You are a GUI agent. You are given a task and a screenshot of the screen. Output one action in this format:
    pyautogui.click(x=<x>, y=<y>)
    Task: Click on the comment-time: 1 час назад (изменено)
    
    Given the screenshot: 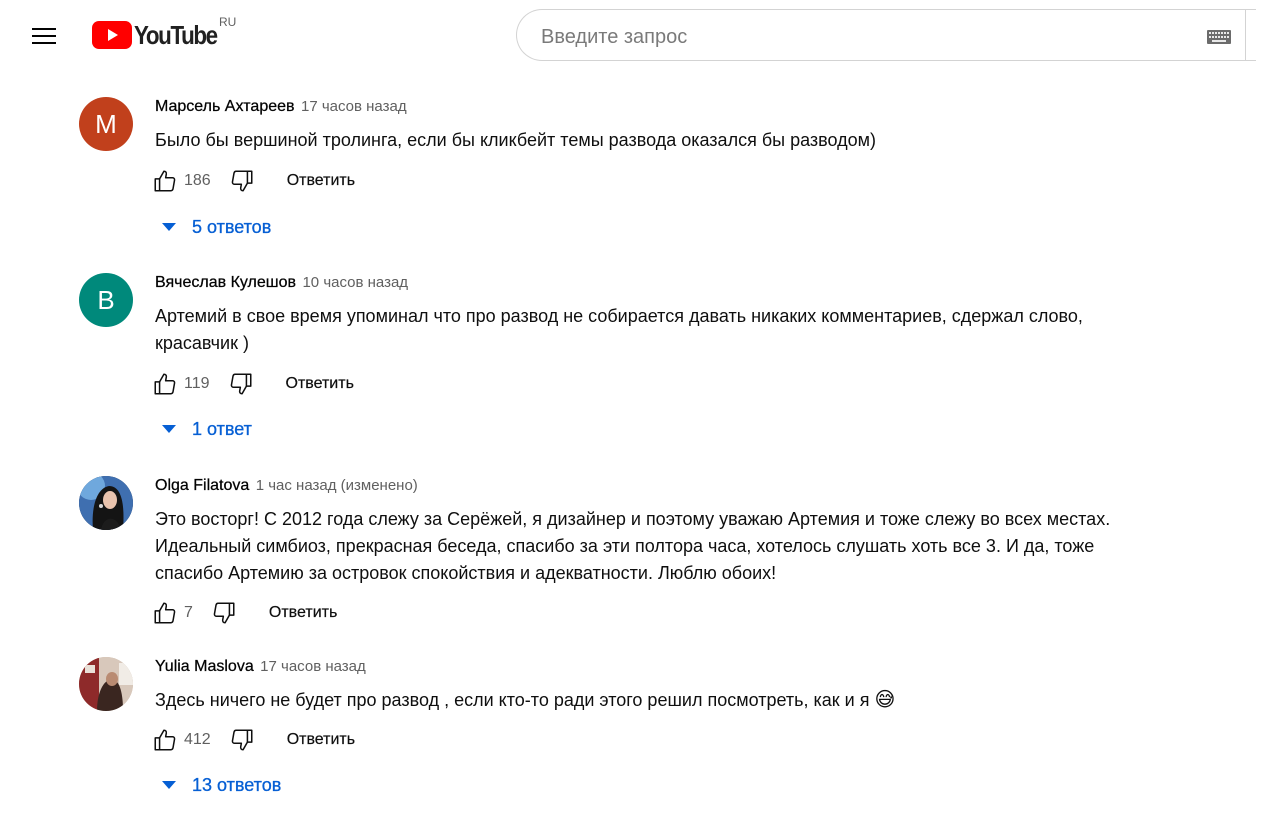 What is the action you would take?
    pyautogui.click(x=337, y=485)
    